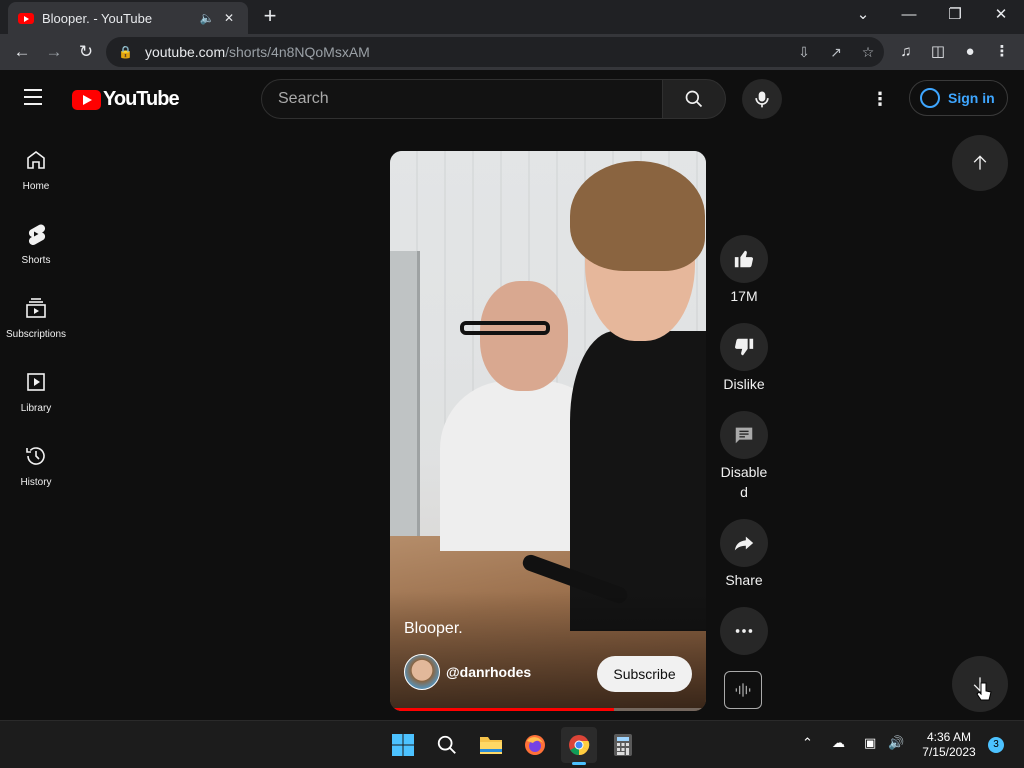  What do you see at coordinates (1002, 52) in the screenshot?
I see `browser-menu-icon: ⋮` at bounding box center [1002, 52].